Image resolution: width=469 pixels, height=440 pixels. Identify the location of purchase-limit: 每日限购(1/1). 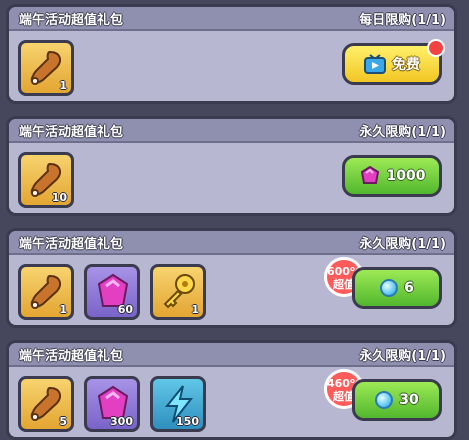
(402, 20).